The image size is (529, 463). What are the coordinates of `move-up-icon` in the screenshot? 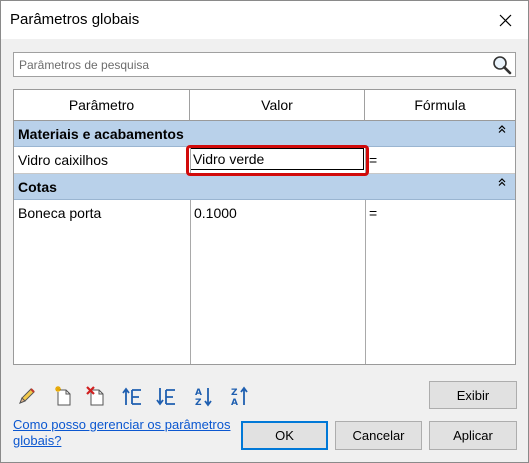 It's located at (131, 396).